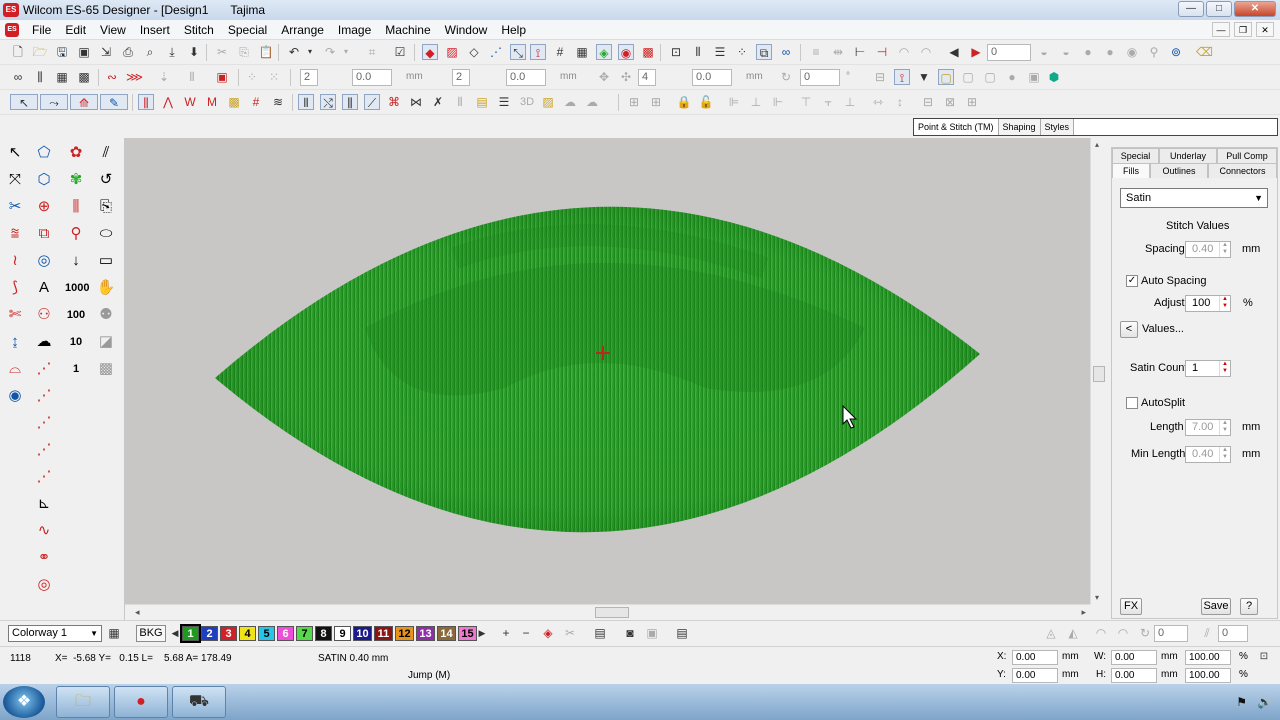  I want to click on color-swatch-6: 6, so click(285, 633).